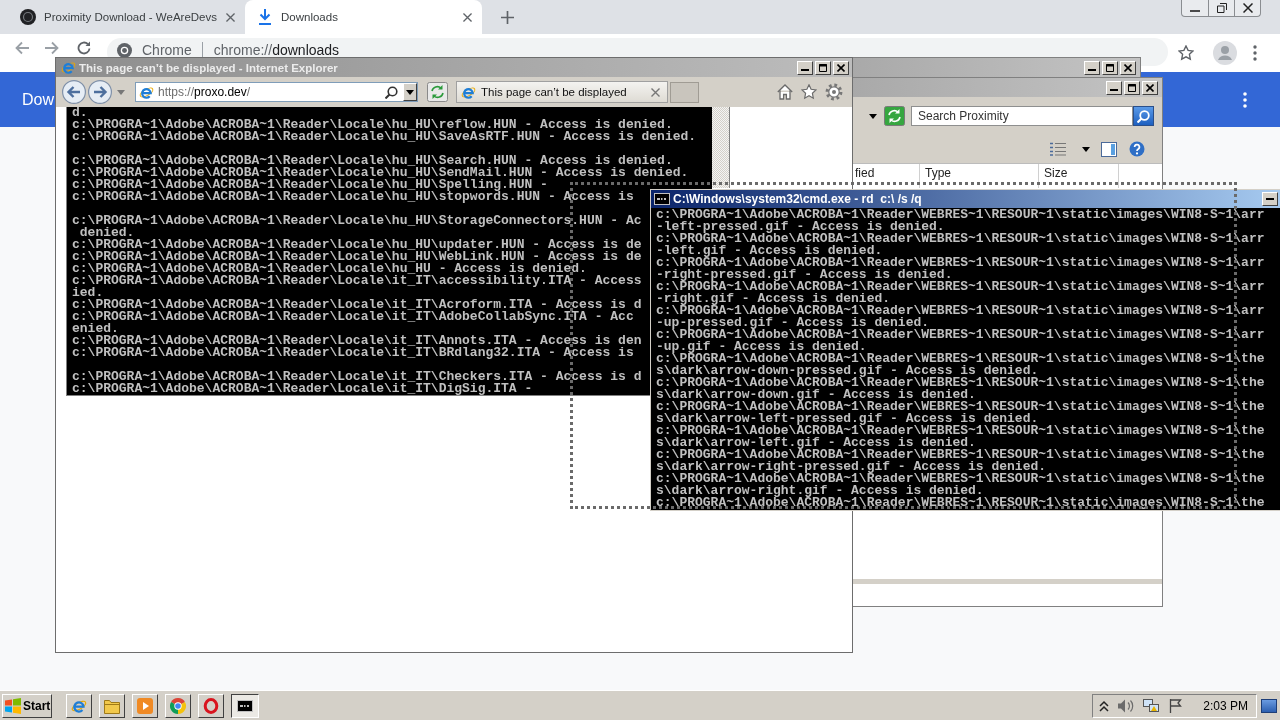 Image resolution: width=1280 pixels, height=720 pixels. I want to click on console-line: s\dark\arrow-right.gif - Access is denied., so click(820, 491).